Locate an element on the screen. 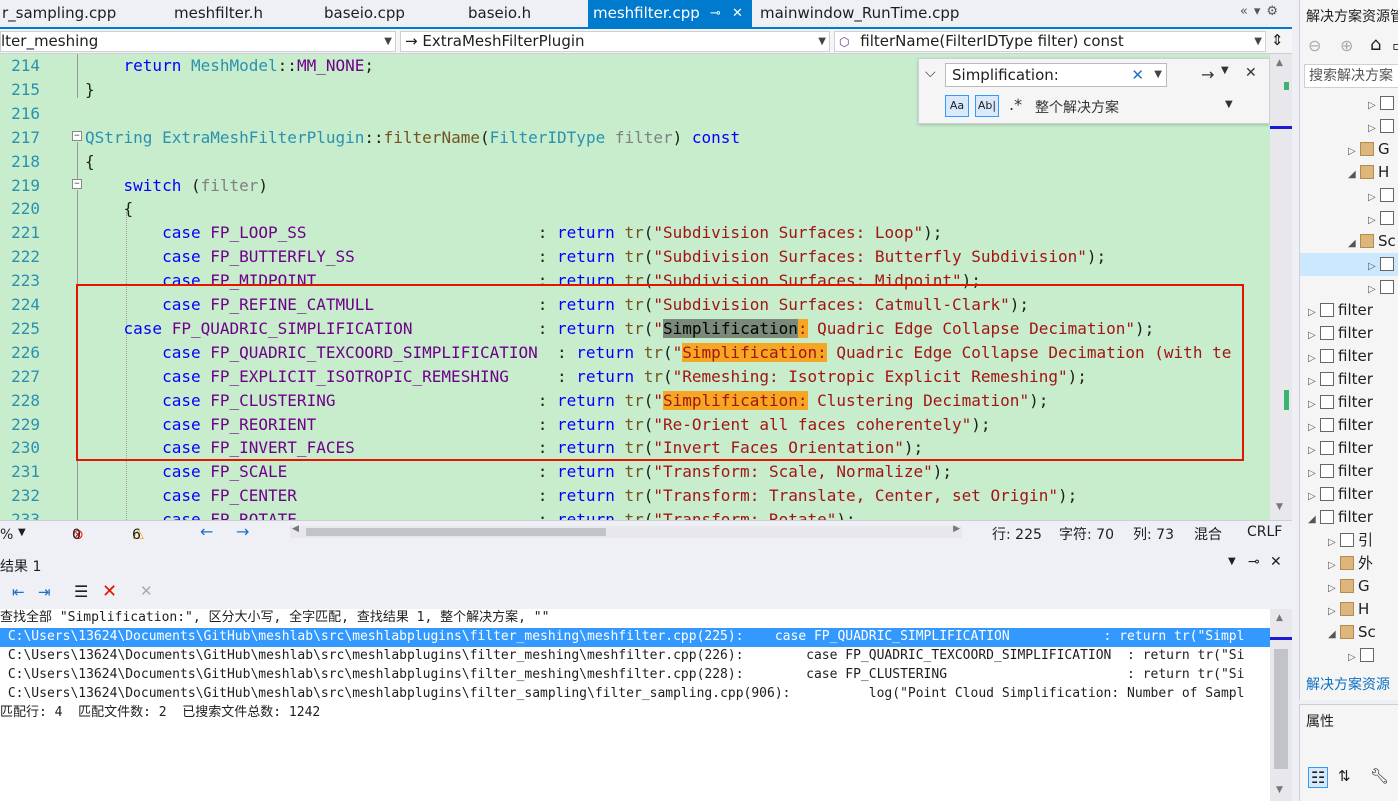  tab-mainwindow-runtime-cpp: mainwindow_RunTime.cpp is located at coordinates (875, 13).